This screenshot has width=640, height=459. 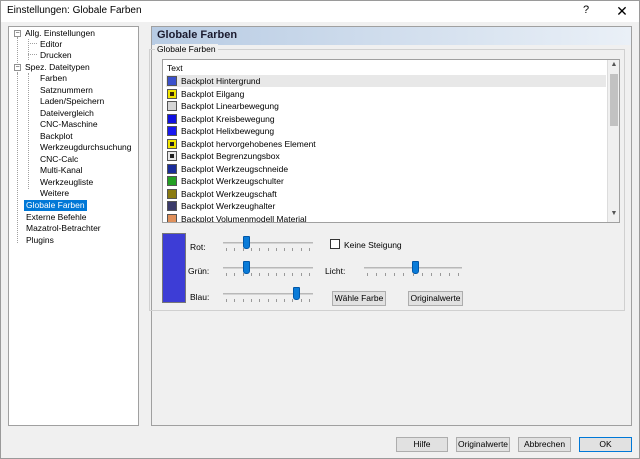 I want to click on tree-item-weitere: Weitere, so click(x=54, y=193).